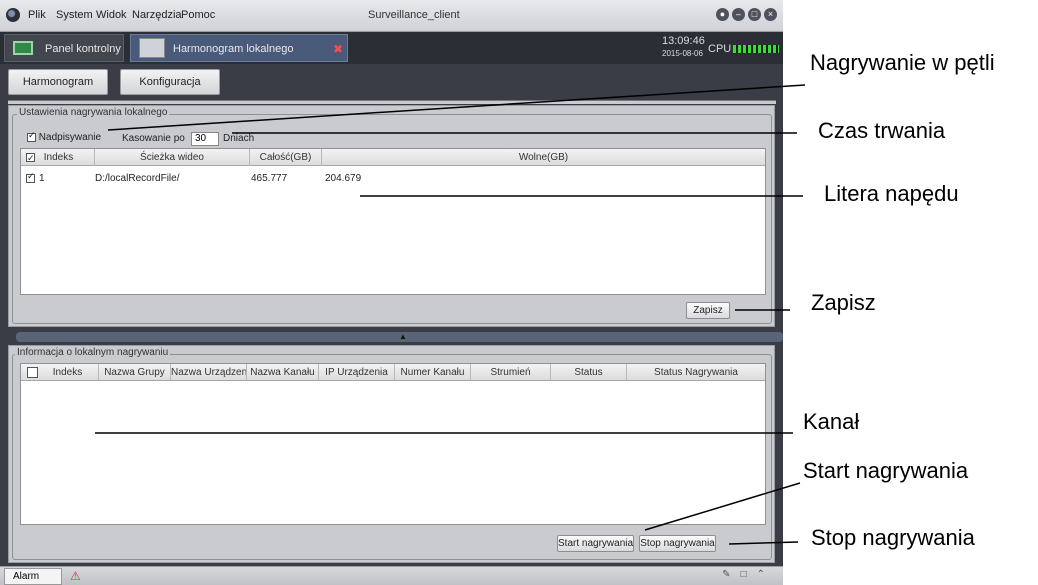 This screenshot has height=585, width=1038. What do you see at coordinates (239, 58) in the screenshot?
I see `tab-local-recording-schedule: Harmonogram lokalnego nagrywania ✖` at bounding box center [239, 58].